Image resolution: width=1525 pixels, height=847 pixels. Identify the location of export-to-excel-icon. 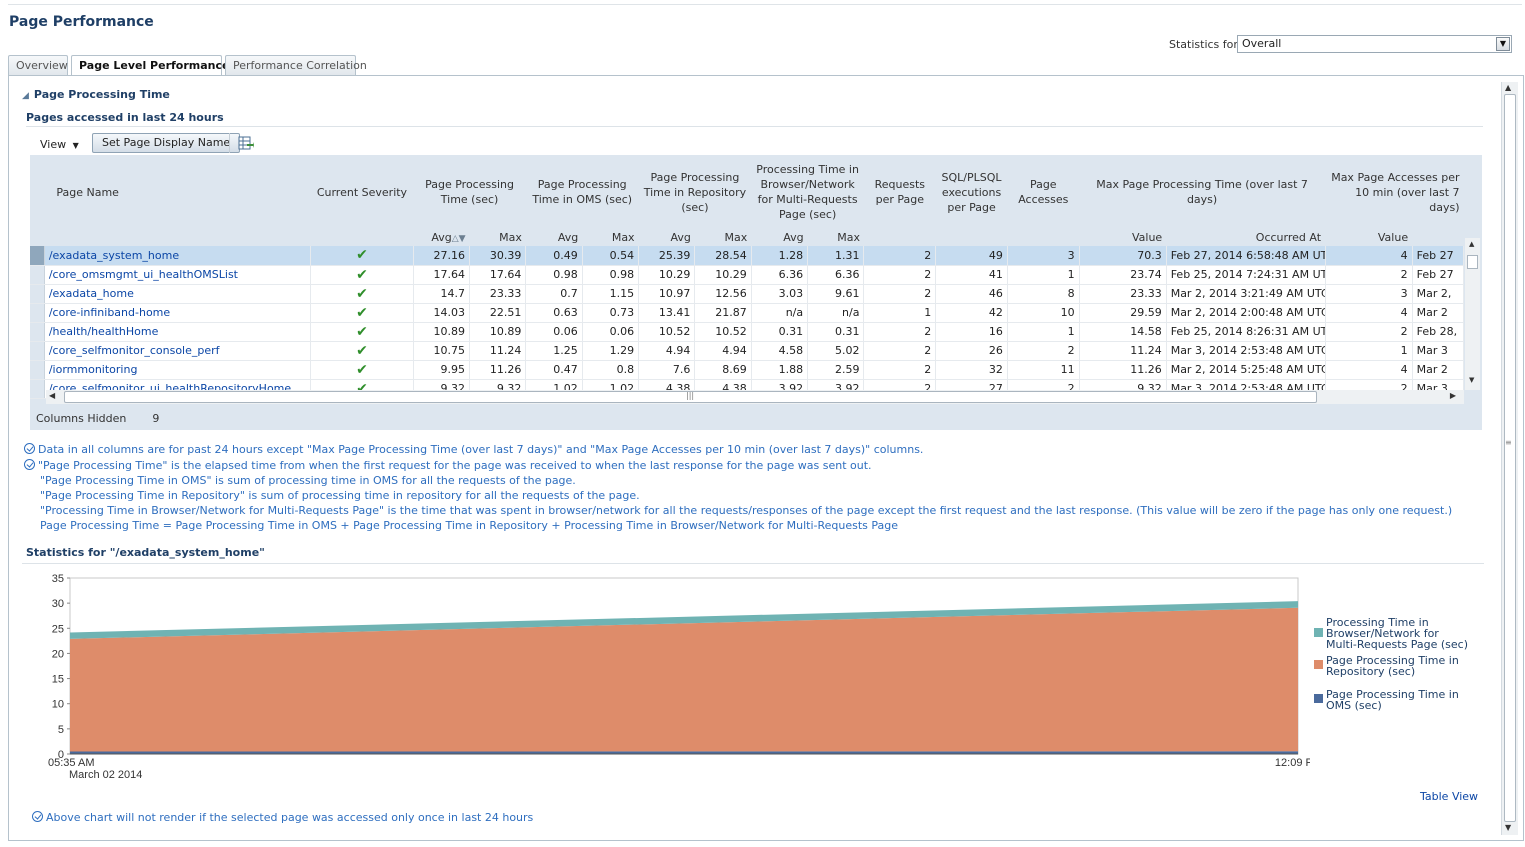
(246, 143).